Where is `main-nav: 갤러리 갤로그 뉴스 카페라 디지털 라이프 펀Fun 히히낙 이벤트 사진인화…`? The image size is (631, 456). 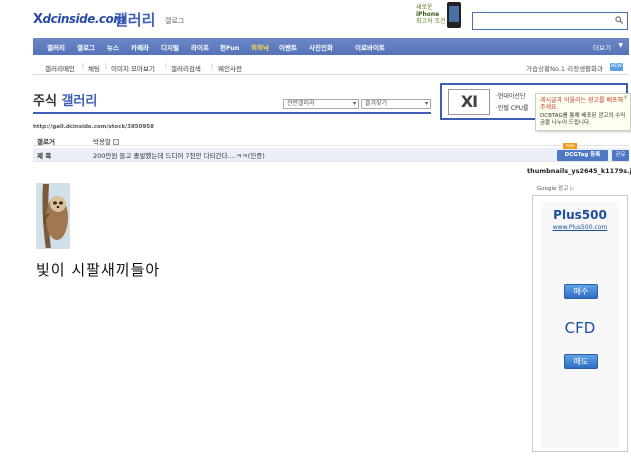
main-nav: 갤러리 갤로그 뉴스 카페라 디지털 라이프 펀Fun 히히낙 이벤트 사진인화… is located at coordinates (331, 46).